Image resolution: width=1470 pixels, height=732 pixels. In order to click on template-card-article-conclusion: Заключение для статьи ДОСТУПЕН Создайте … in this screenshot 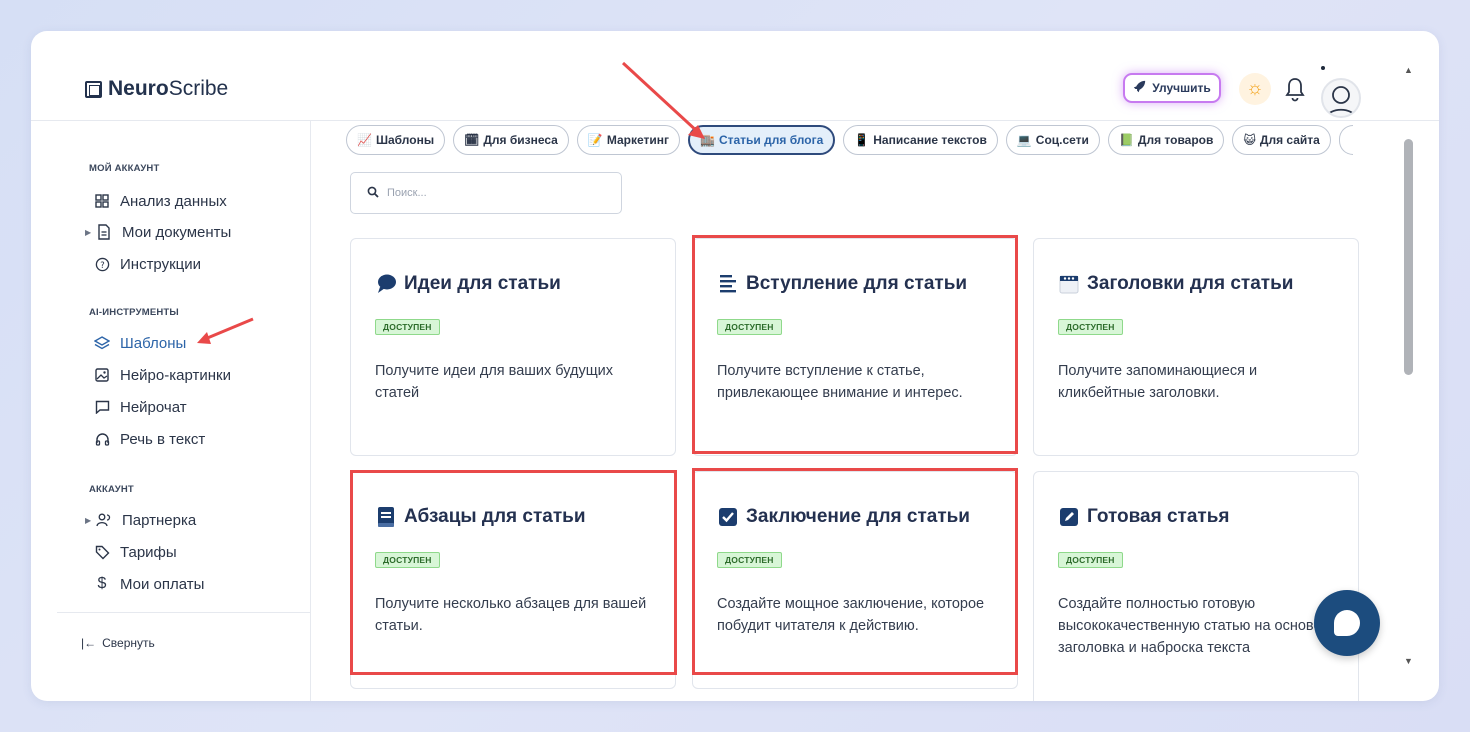, I will do `click(855, 580)`.